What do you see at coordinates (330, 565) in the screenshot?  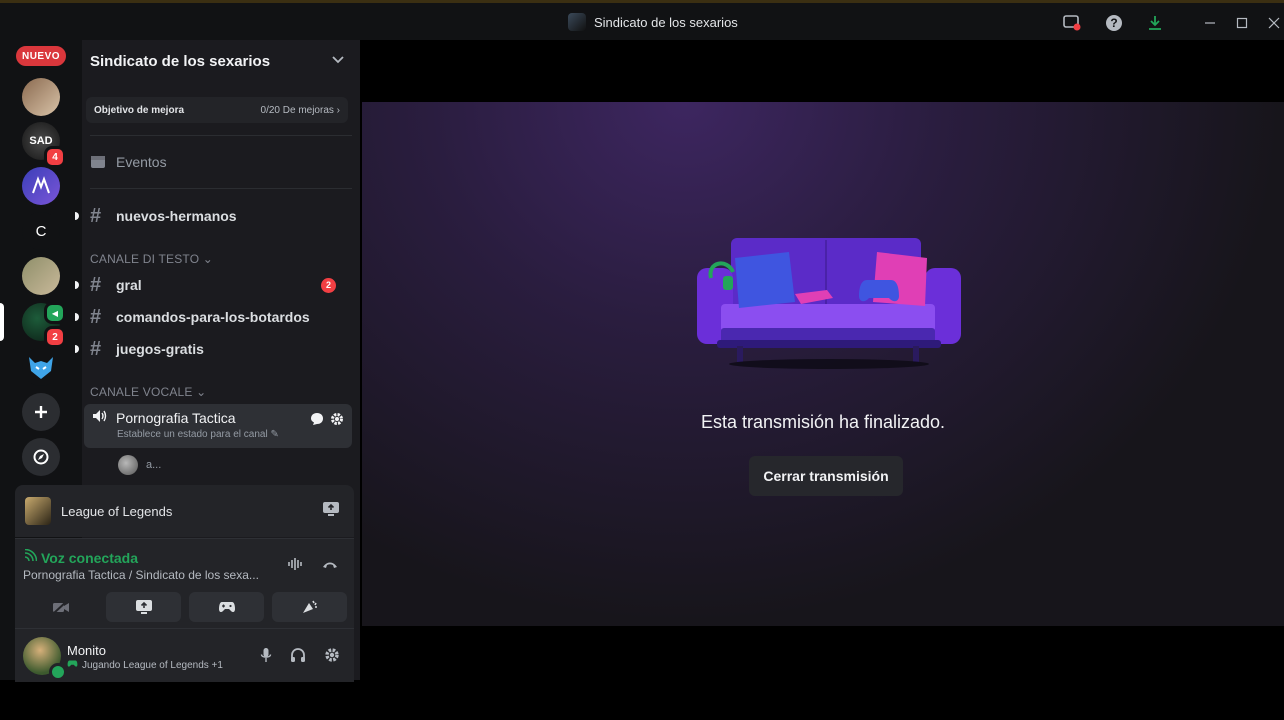 I see `disconnect-icon` at bounding box center [330, 565].